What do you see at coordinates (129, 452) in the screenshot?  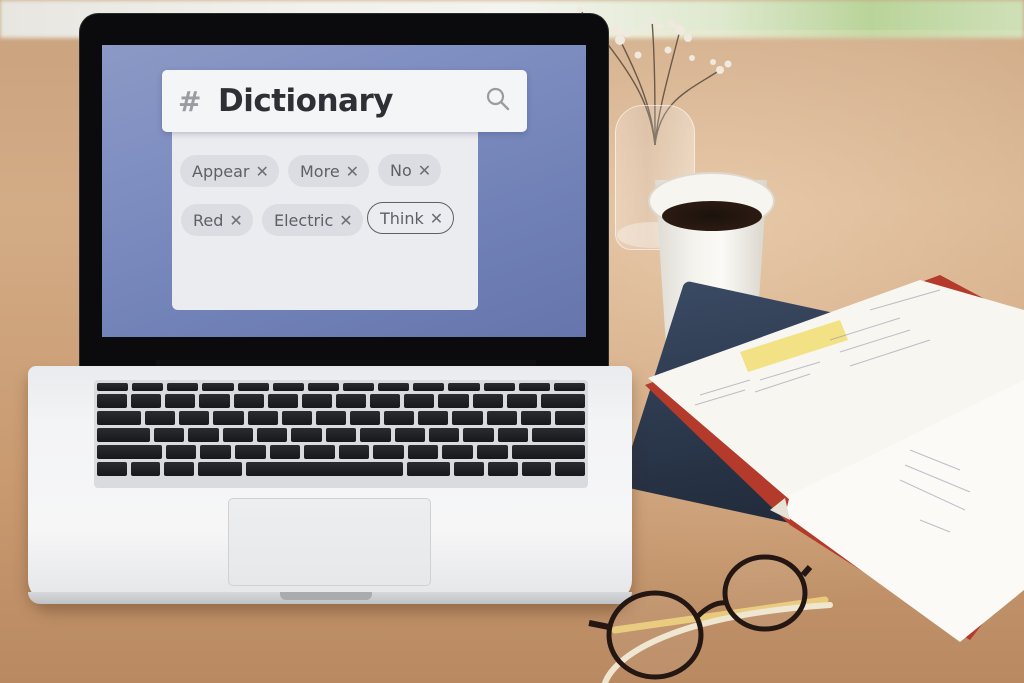 I see `shift-key-left` at bounding box center [129, 452].